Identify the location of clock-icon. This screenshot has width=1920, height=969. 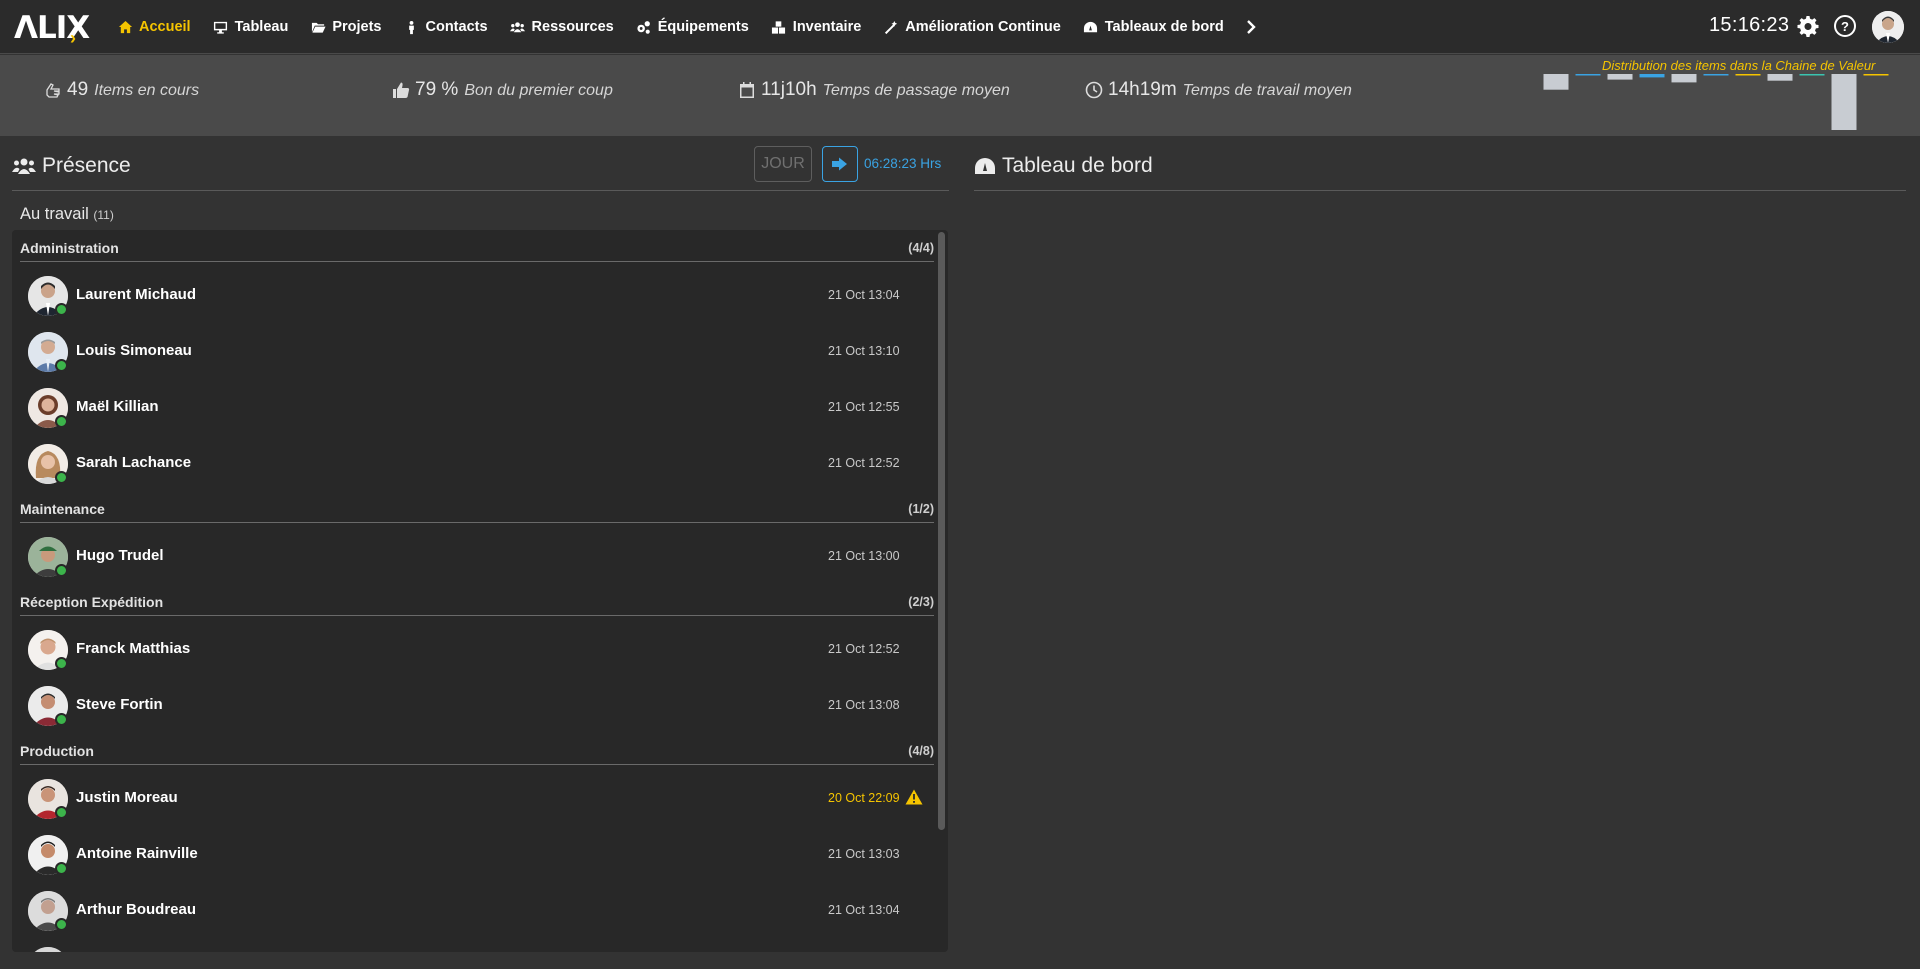
(1094, 90).